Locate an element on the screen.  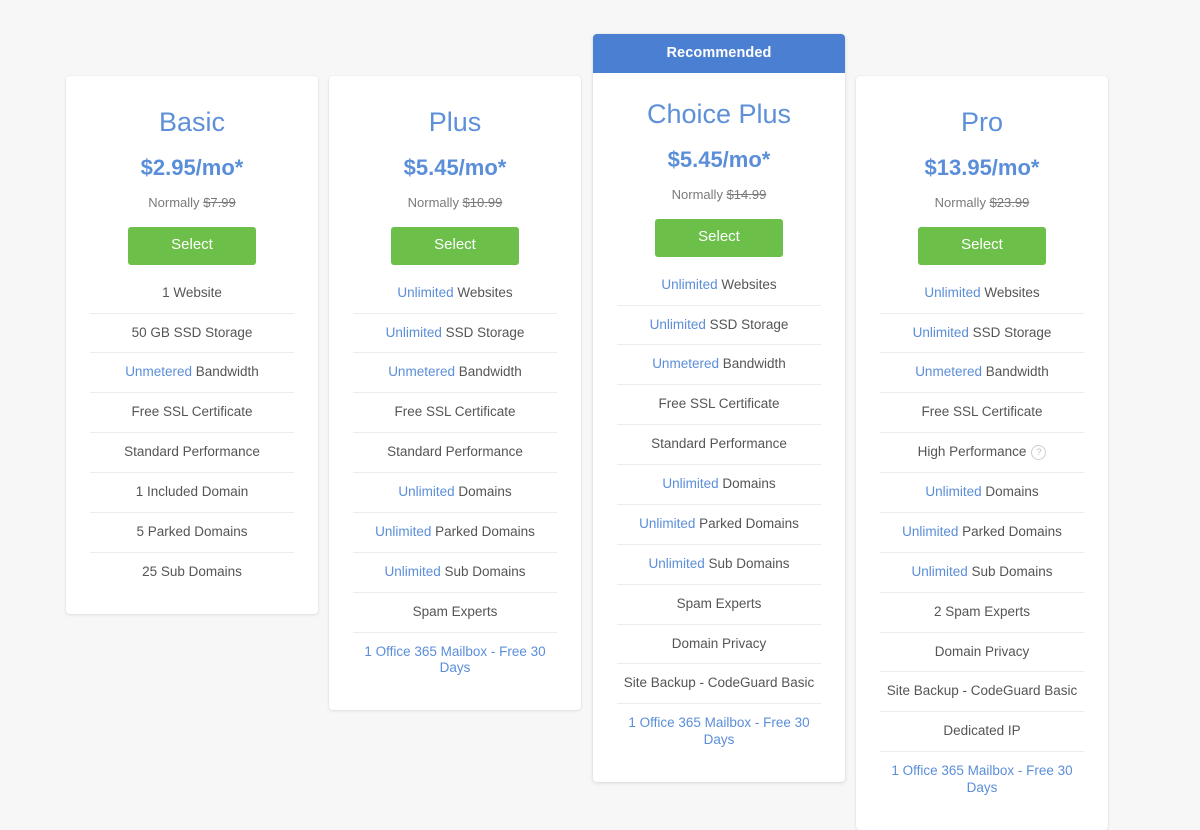
select-button-basic: Select is located at coordinates (192, 246).